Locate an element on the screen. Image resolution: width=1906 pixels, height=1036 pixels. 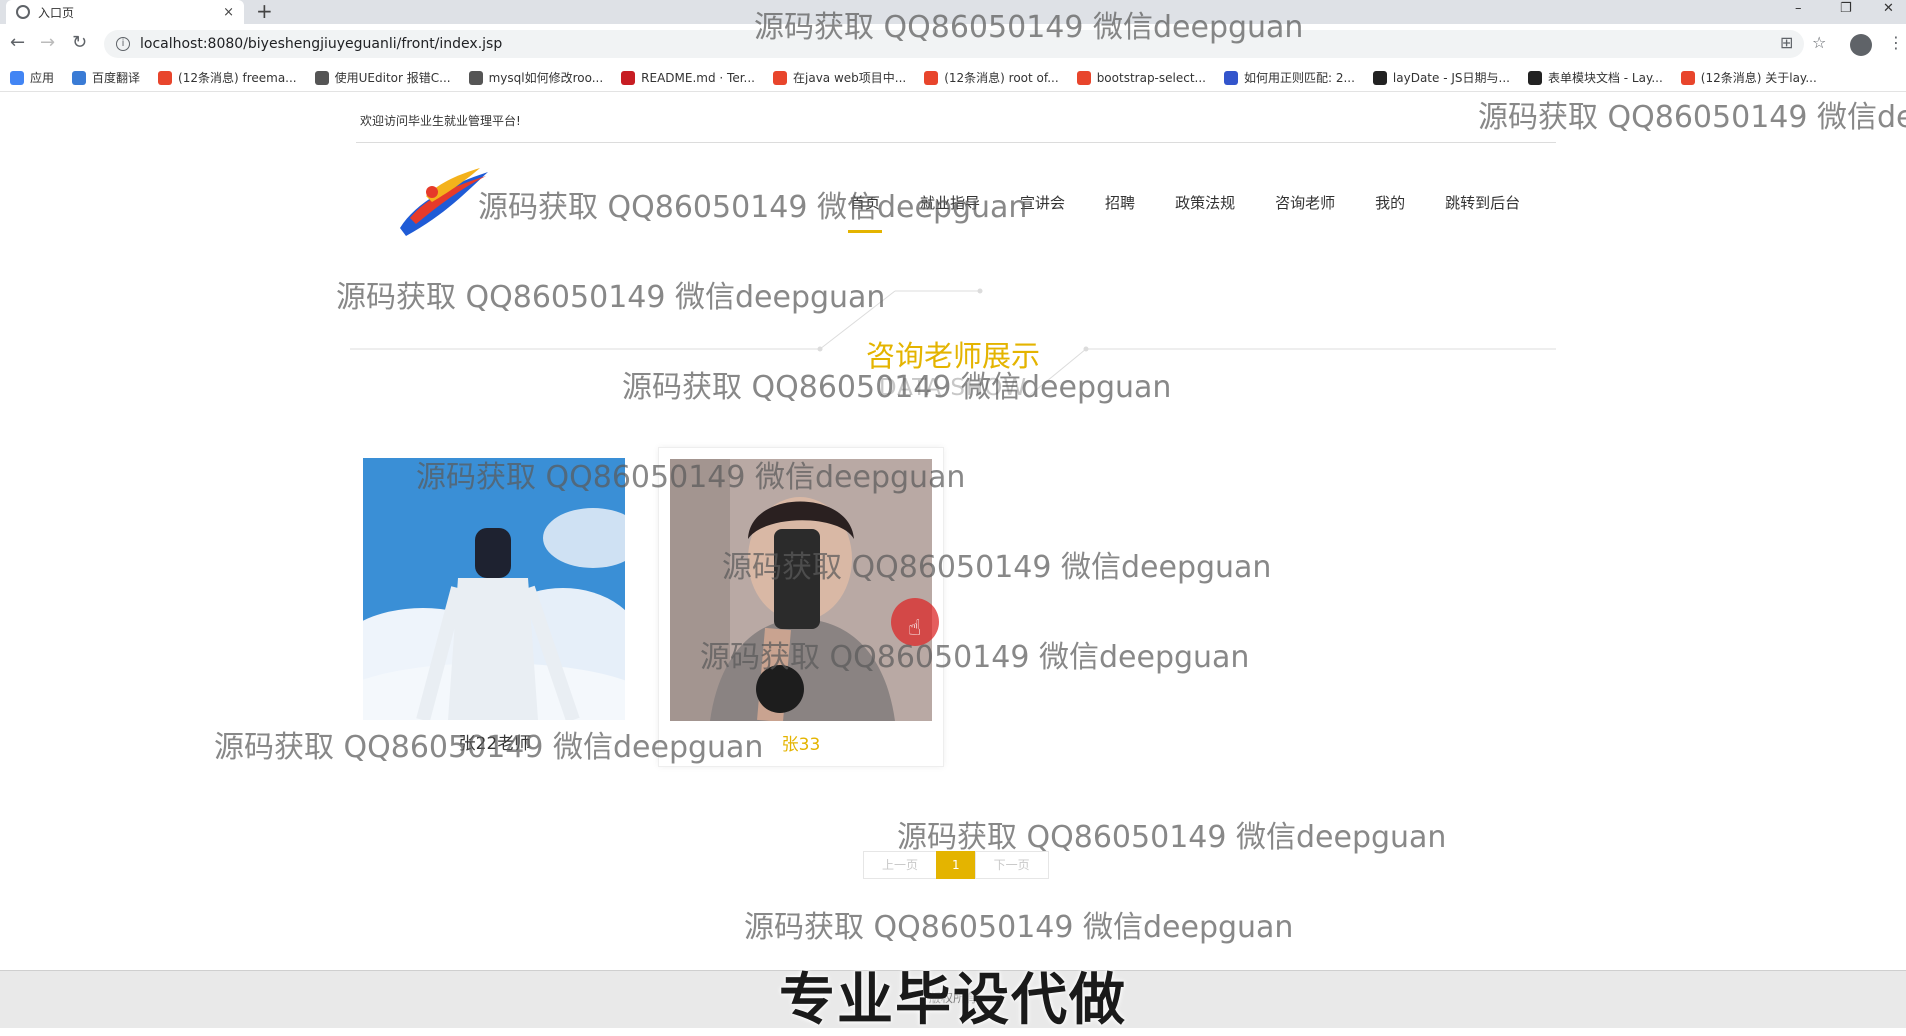
gitee-icon is located at coordinates (628, 77).